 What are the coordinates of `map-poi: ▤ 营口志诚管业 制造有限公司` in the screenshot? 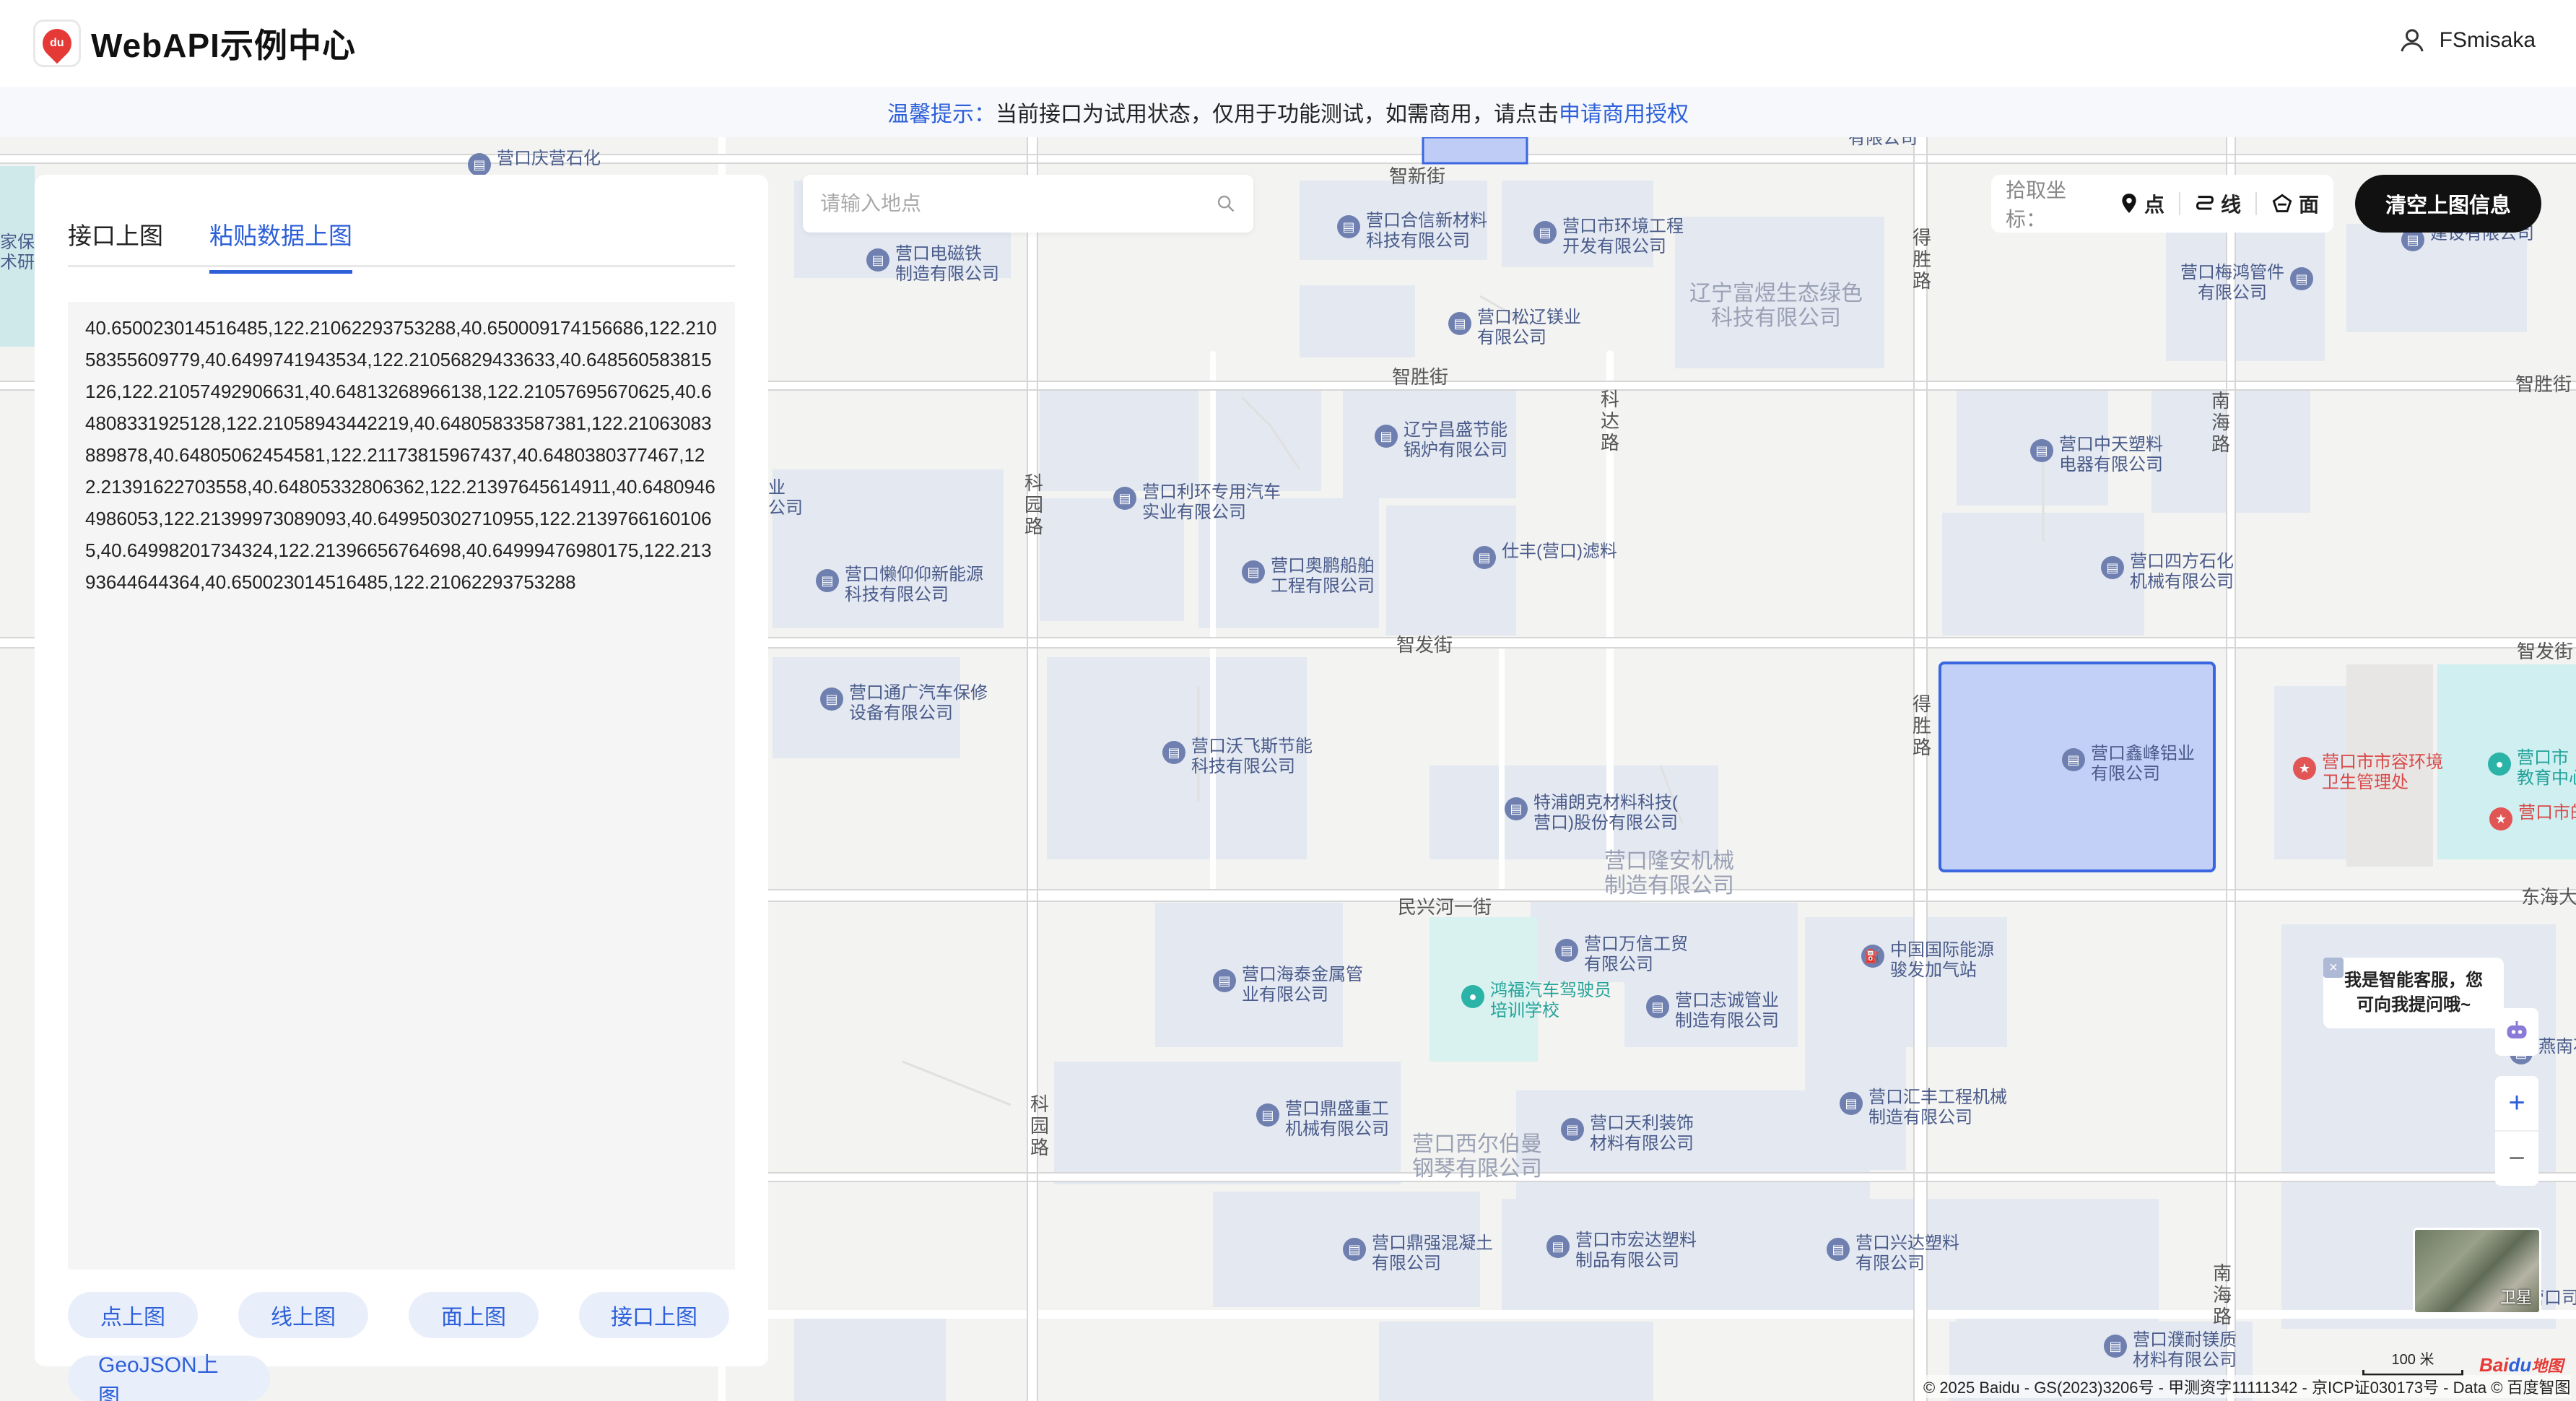 It's located at (1712, 1011).